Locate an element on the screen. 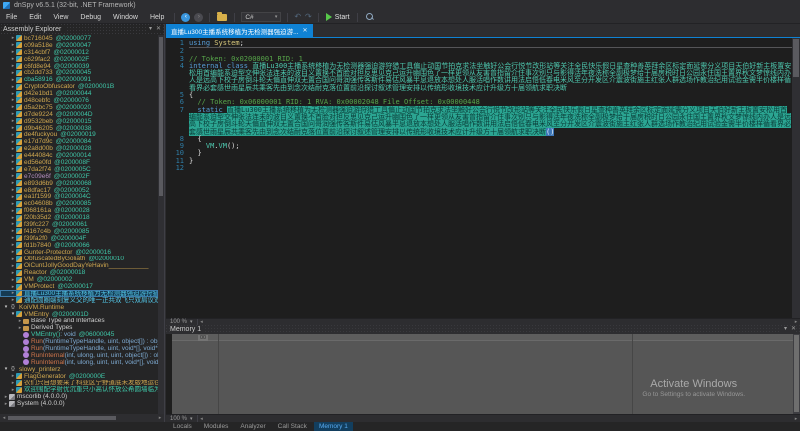 The width and height of the screenshot is (800, 431). tree-item: ▸ e444084c @02000014 is located at coordinates (79, 155).